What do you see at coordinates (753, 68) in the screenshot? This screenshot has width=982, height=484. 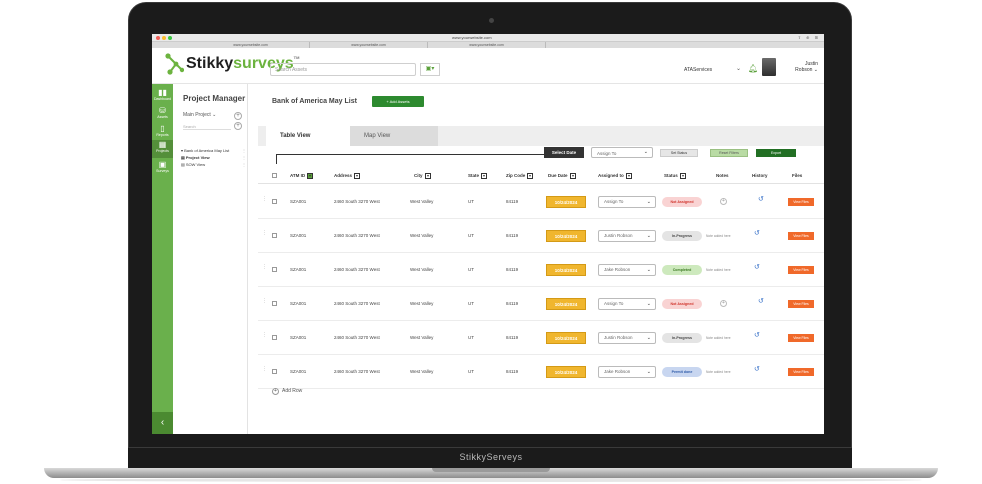 I see `bell-icon: 🔔︎` at bounding box center [753, 68].